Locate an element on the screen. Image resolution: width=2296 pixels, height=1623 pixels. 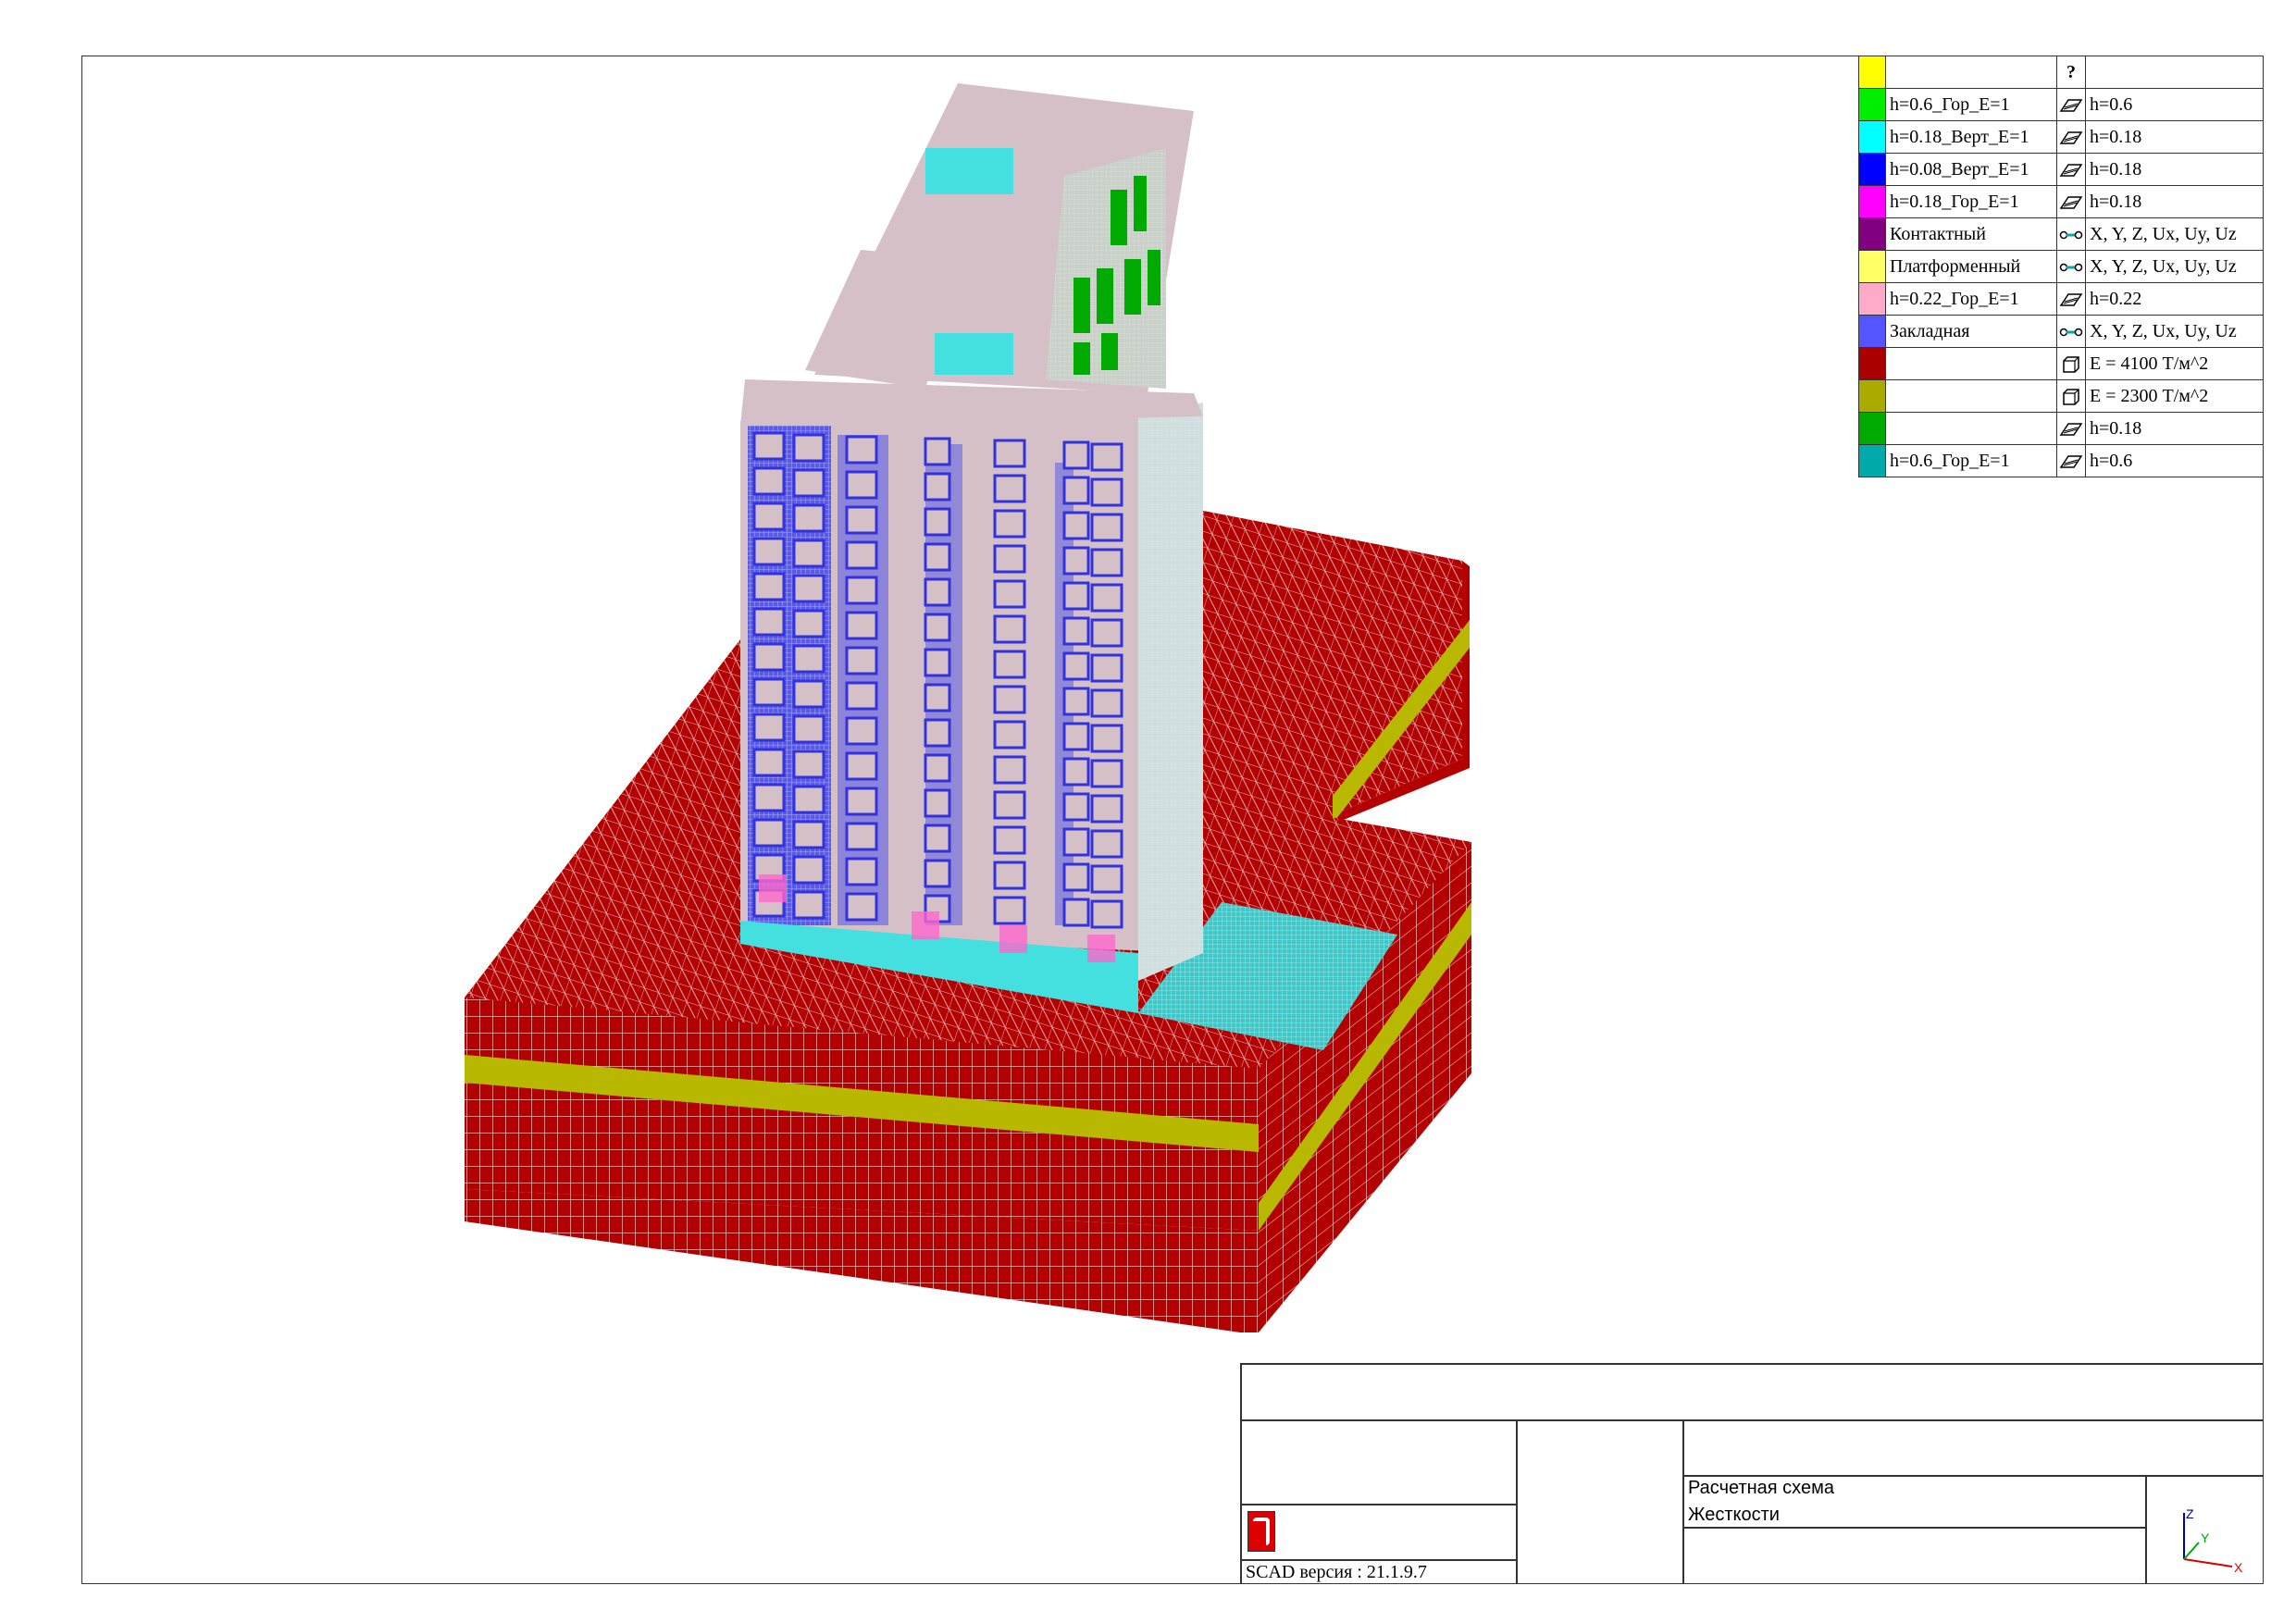
axis-triad: Z Y X is located at coordinates (2213, 1540).